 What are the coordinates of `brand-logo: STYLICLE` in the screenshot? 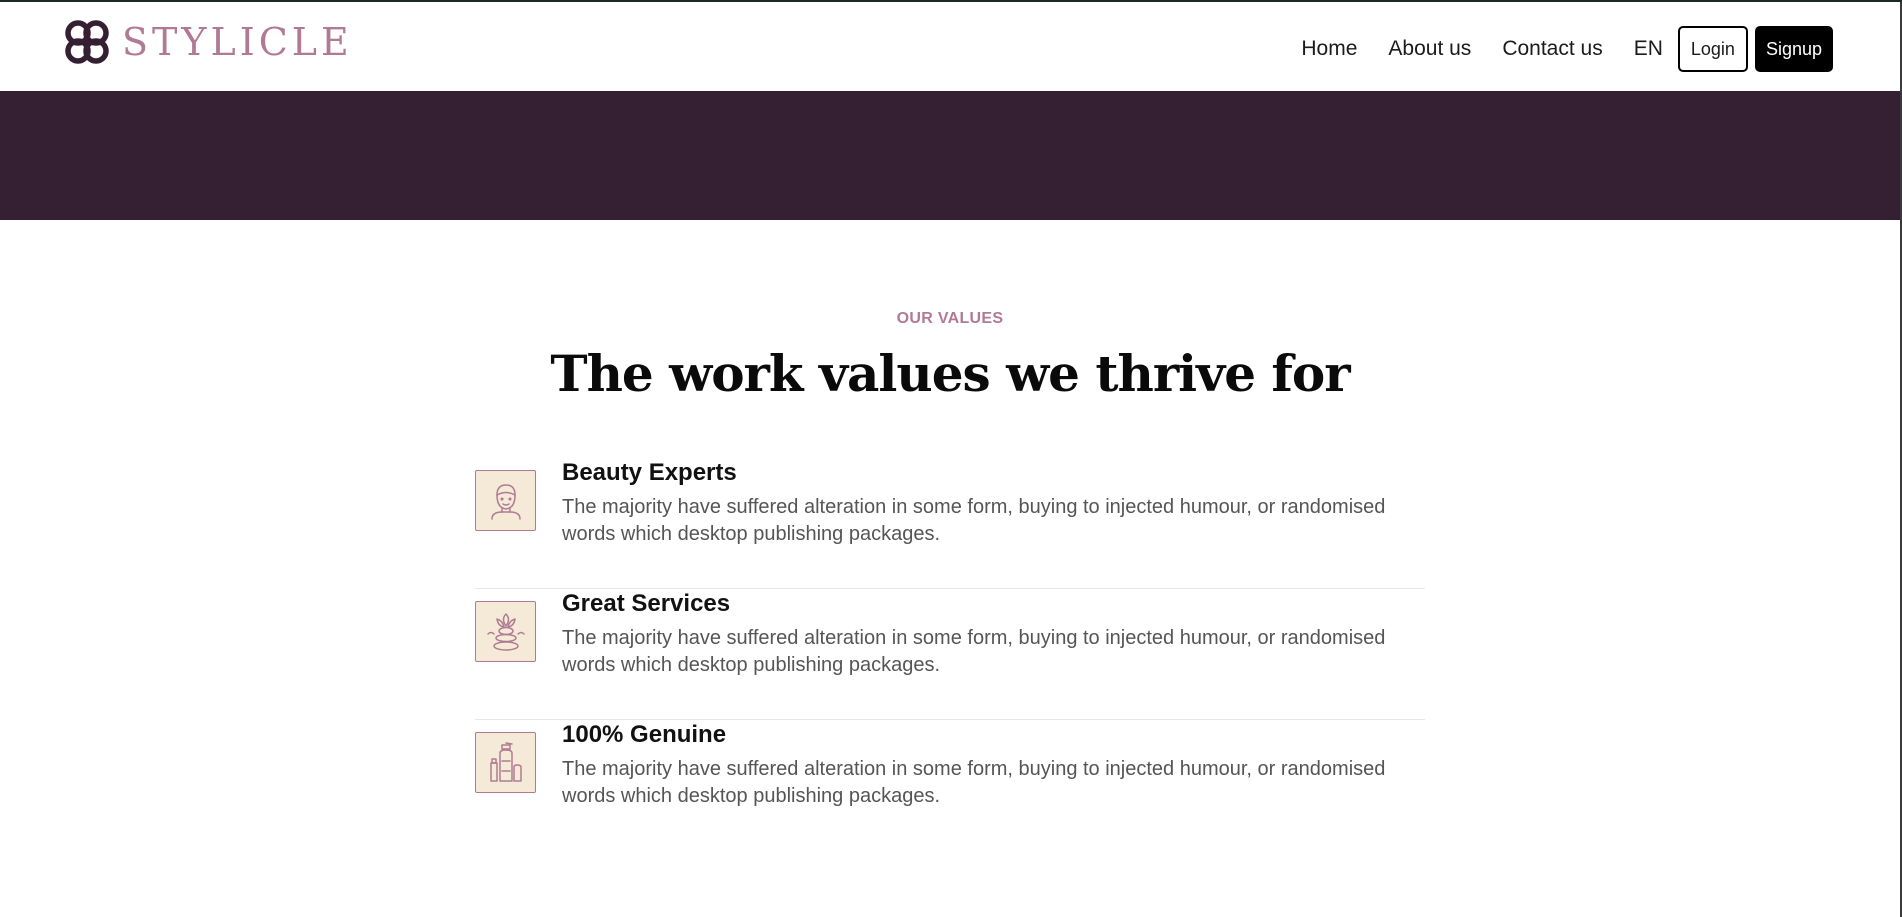 It's located at (207, 42).